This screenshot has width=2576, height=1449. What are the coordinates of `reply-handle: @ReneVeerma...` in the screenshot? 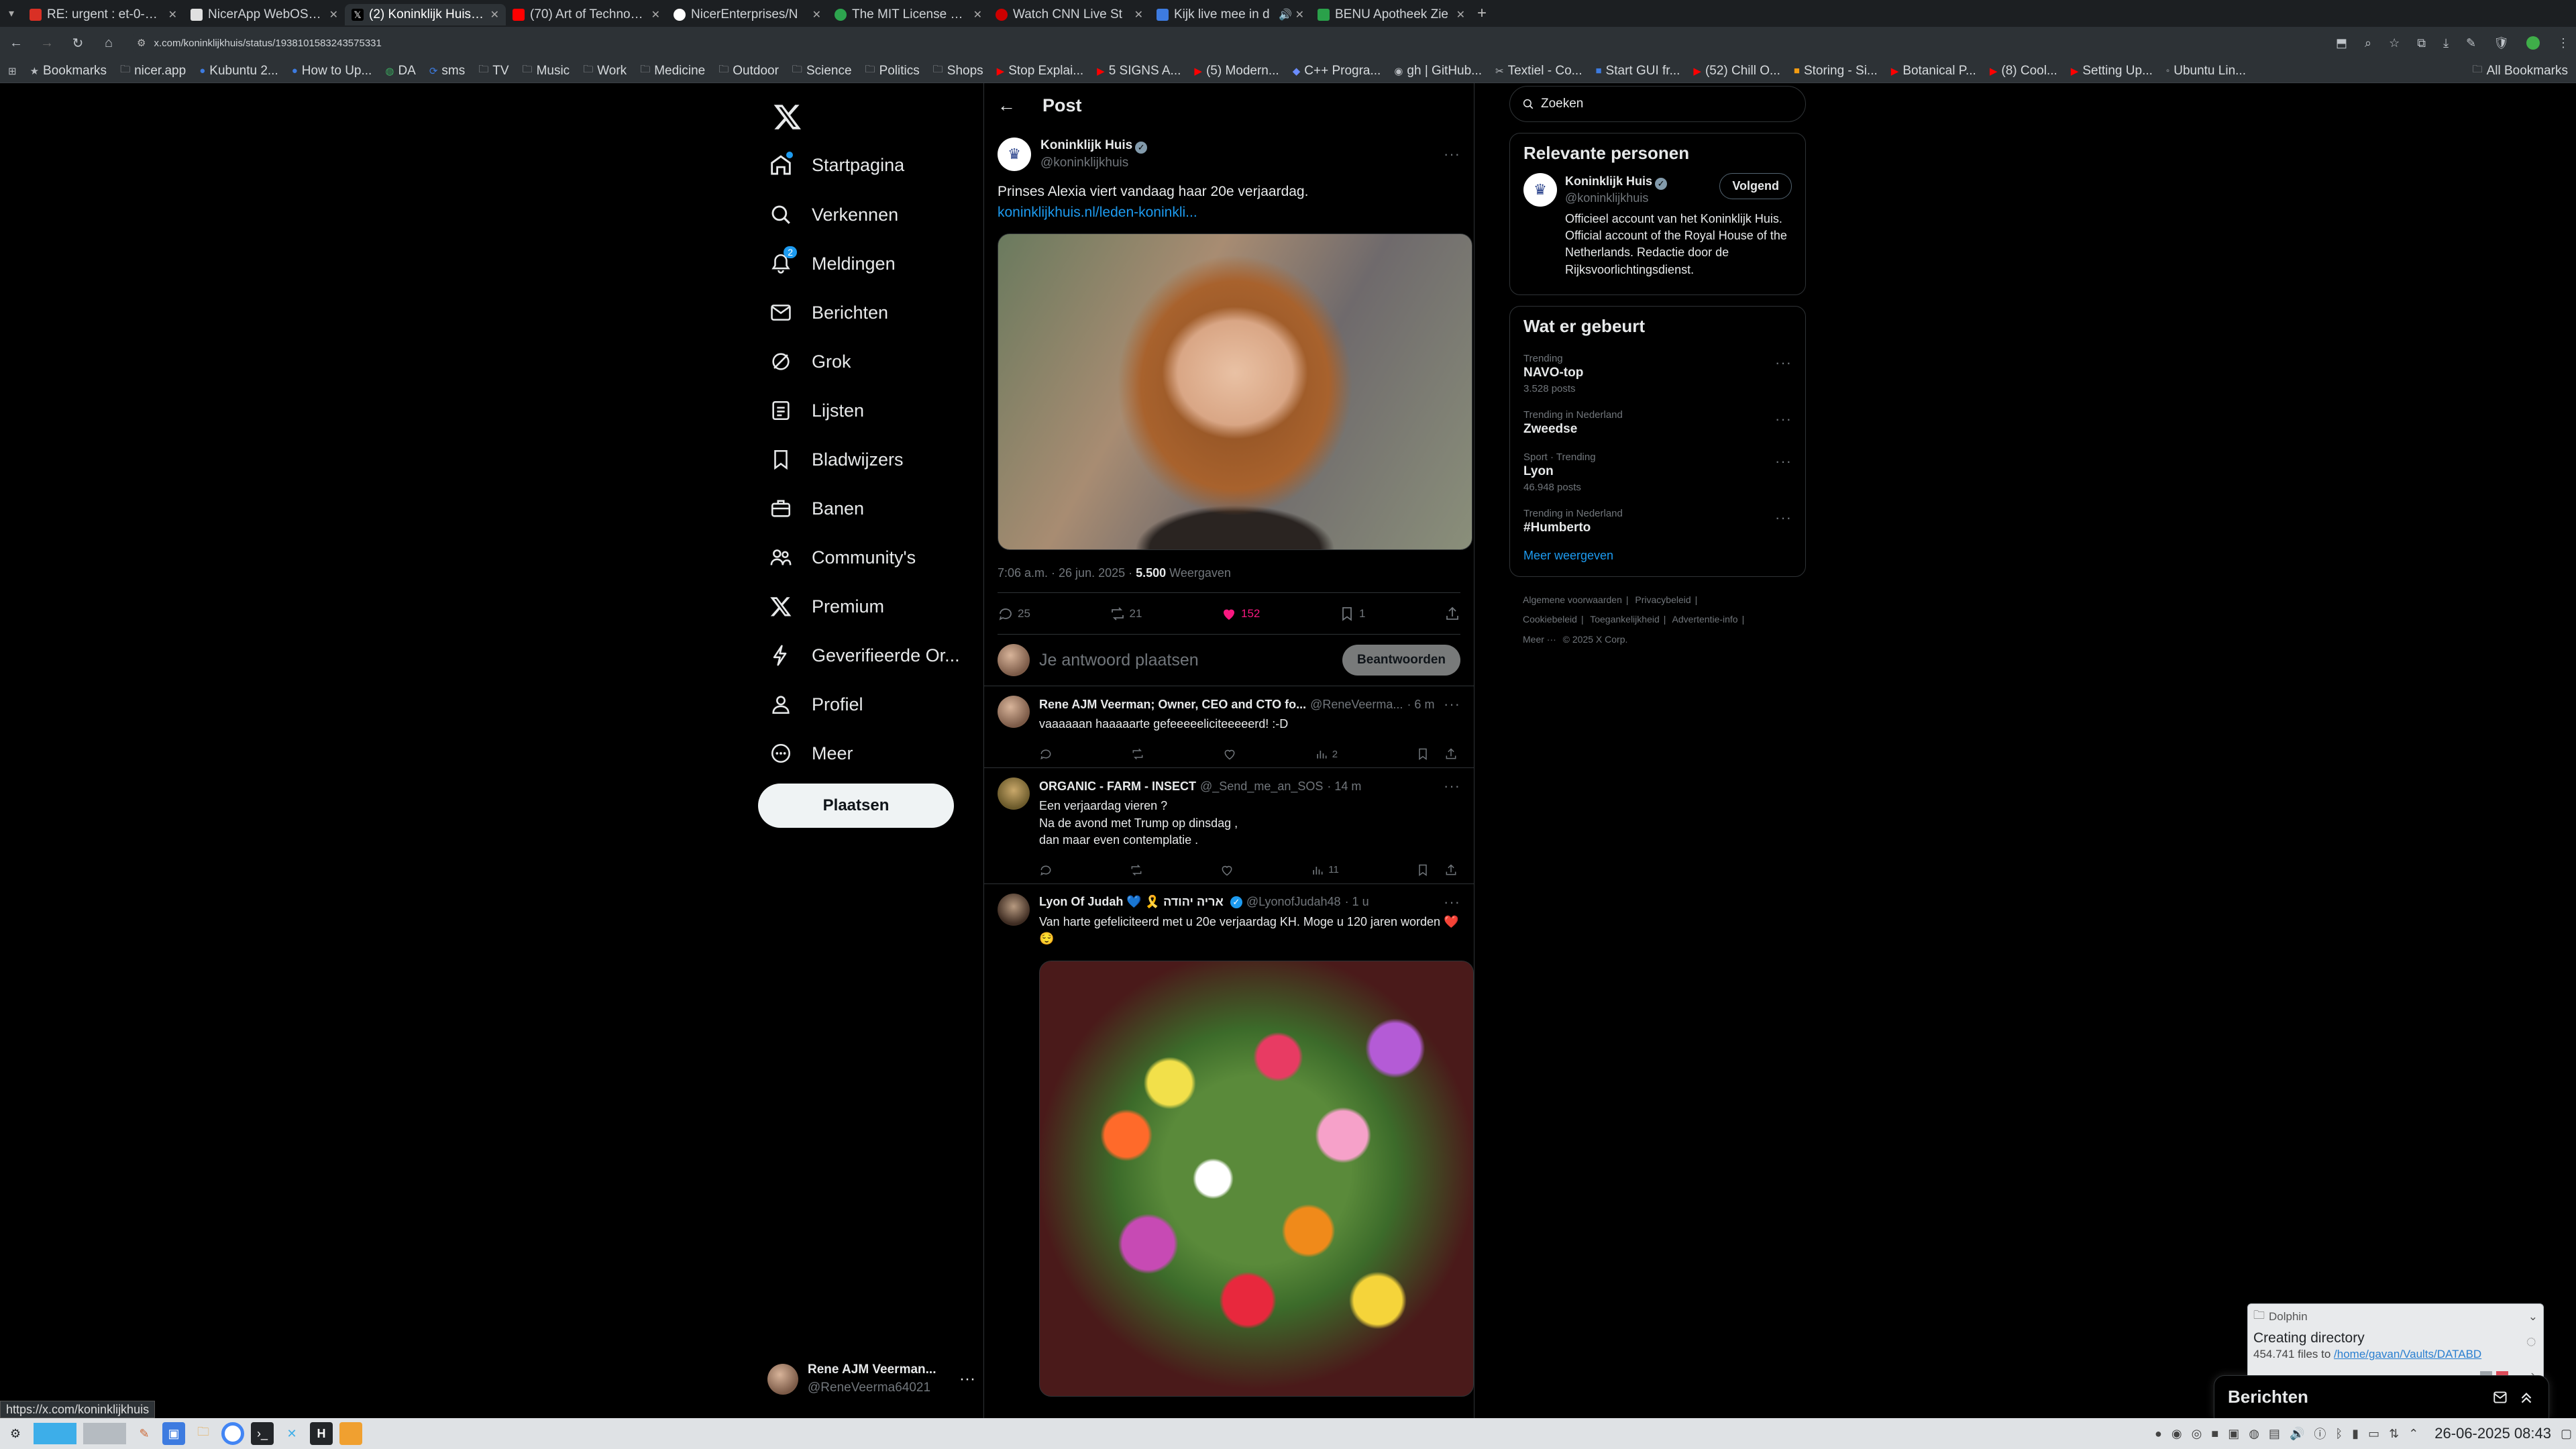 It's located at (1356, 705).